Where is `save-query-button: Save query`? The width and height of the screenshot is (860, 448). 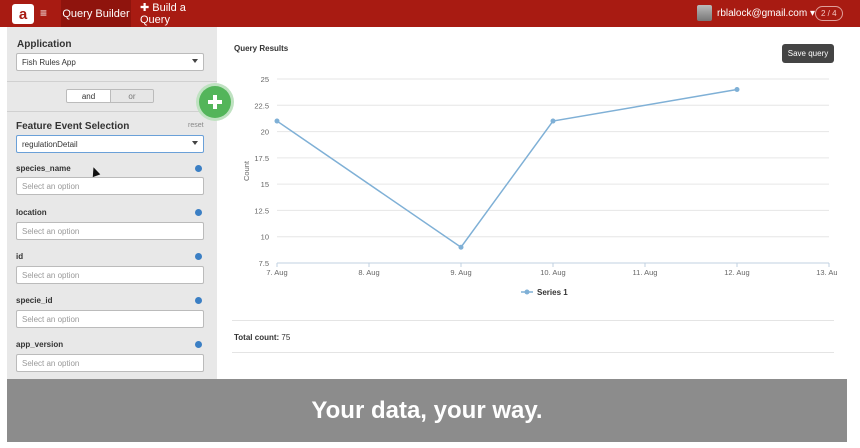
save-query-button: Save query is located at coordinates (808, 53).